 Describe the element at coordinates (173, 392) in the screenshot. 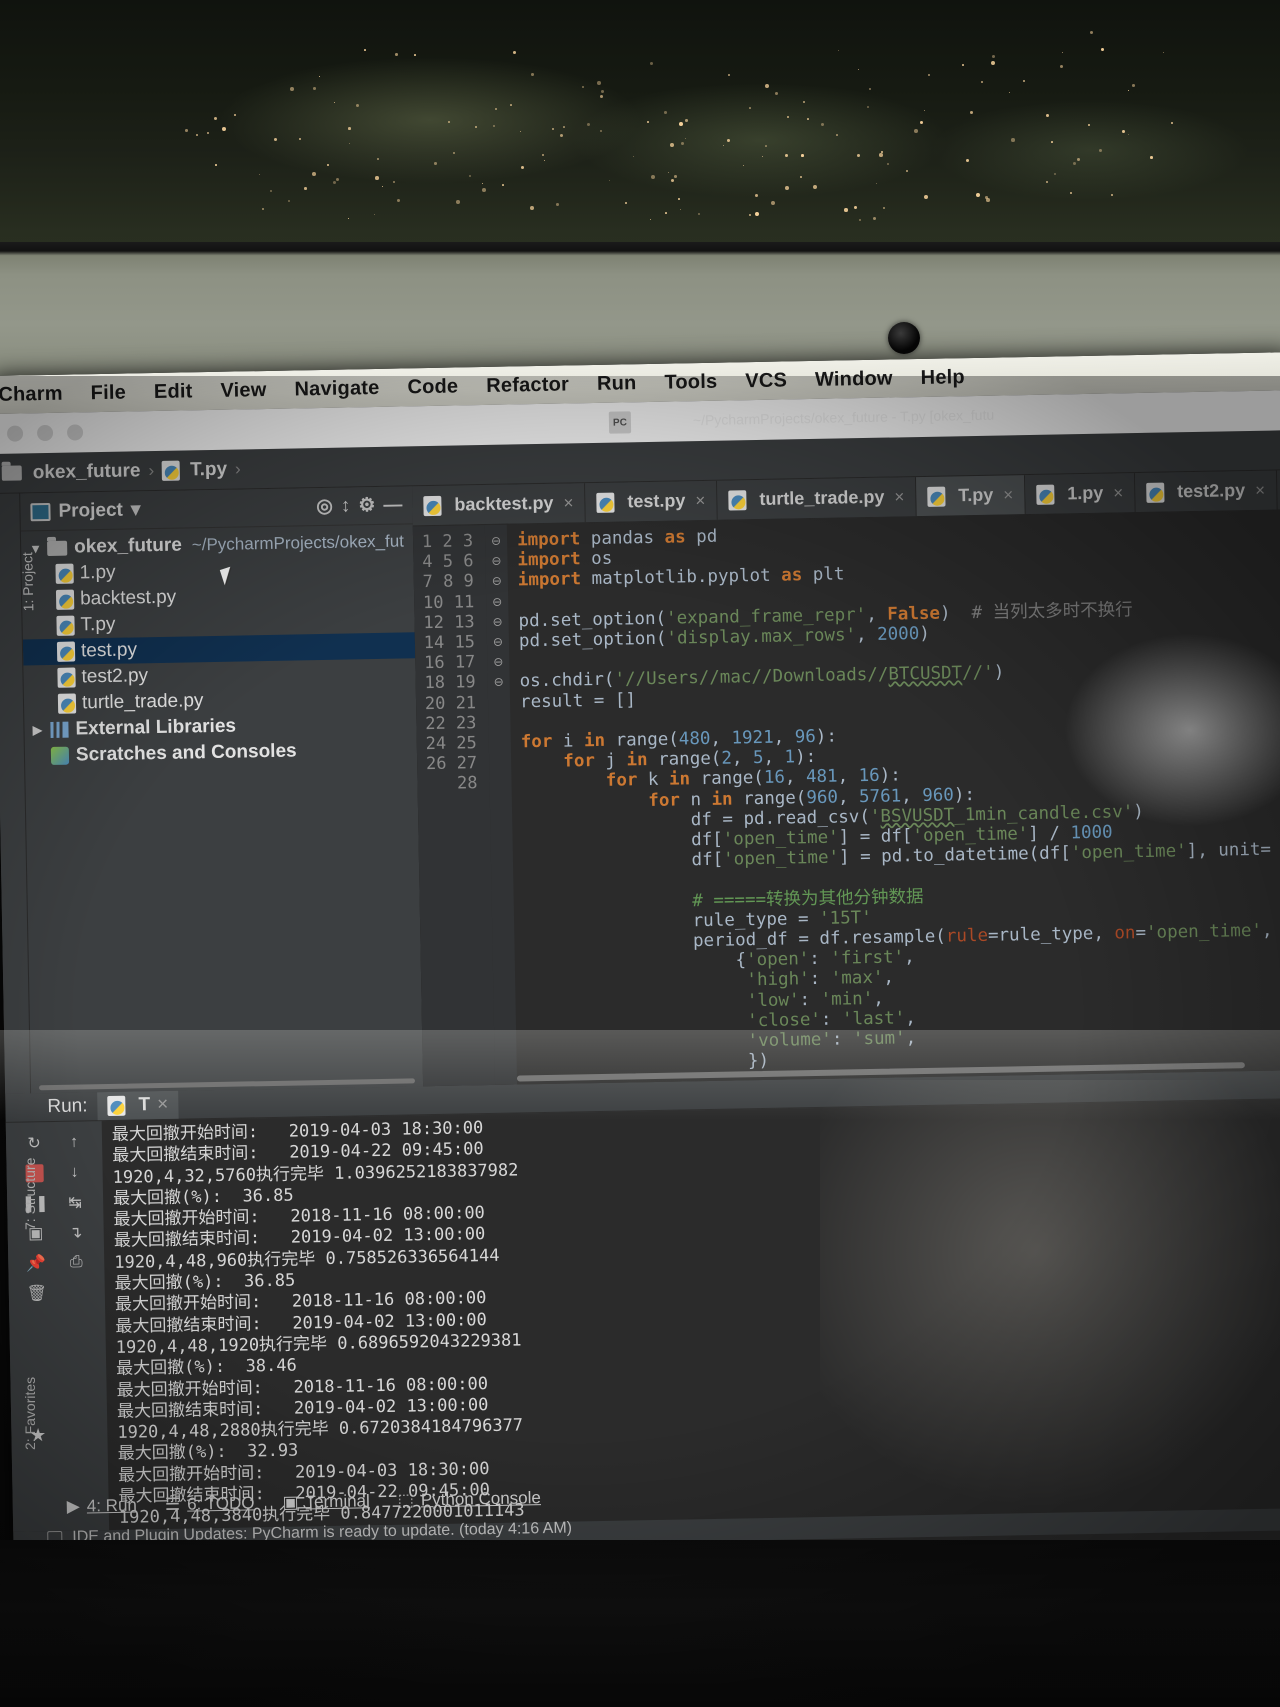

I see `menu-item-edit: Edit` at that location.